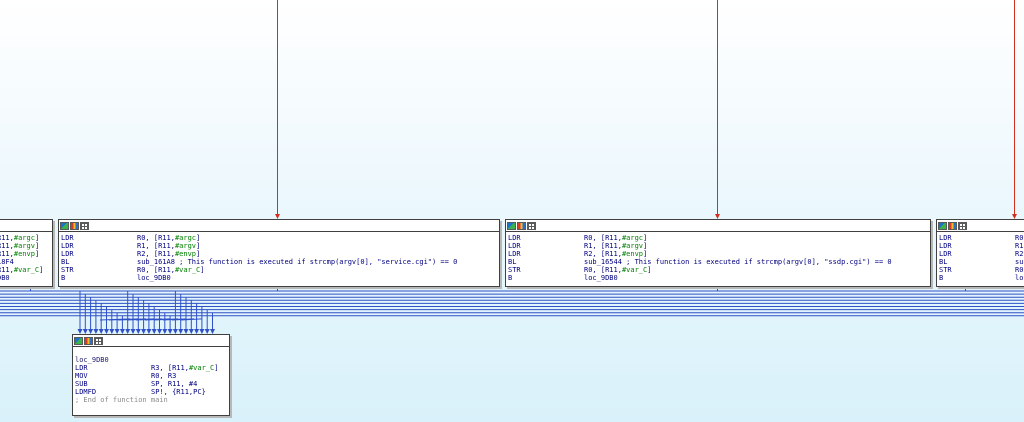 Image resolution: width=1024 pixels, height=422 pixels. What do you see at coordinates (152, 360) in the screenshot?
I see `code-label: loc_9DB0` at bounding box center [152, 360].